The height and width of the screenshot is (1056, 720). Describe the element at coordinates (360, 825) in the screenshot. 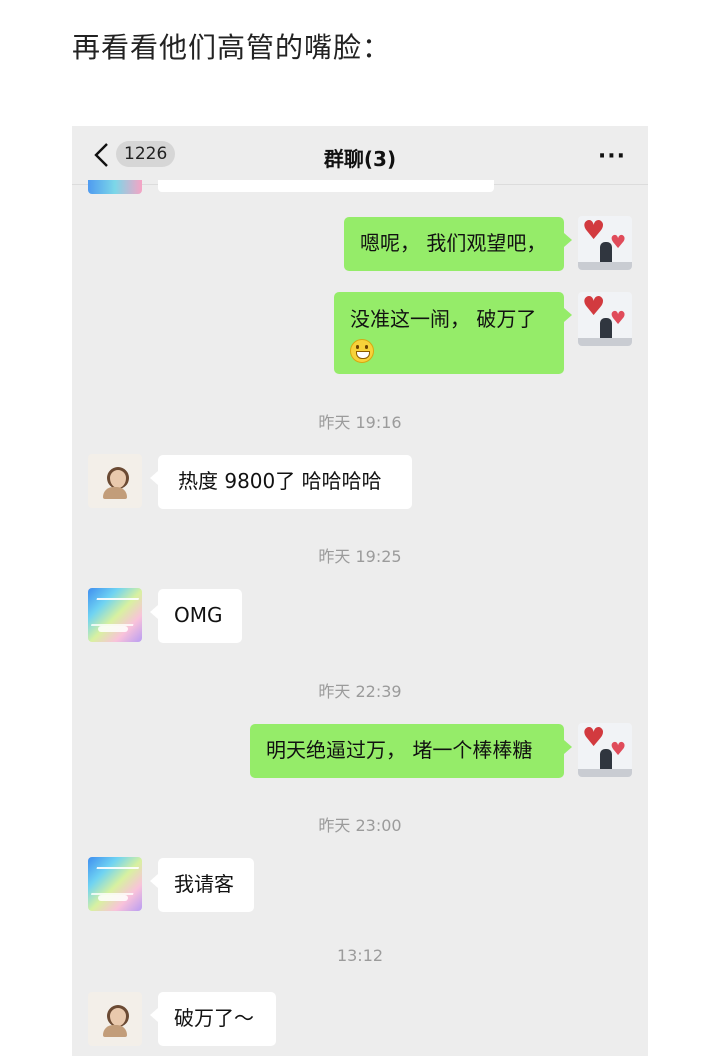

I see `message-timestamp: 昨天 23:00` at that location.